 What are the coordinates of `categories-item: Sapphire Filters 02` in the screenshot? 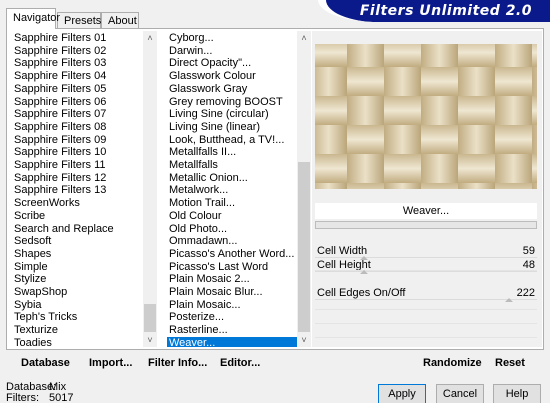 It's located at (77, 51).